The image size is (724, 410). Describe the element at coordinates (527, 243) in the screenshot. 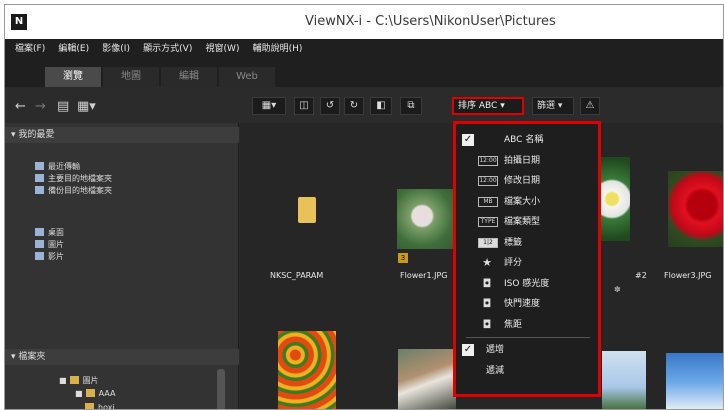

I see `sort-option-label: 1|2 標籤` at that location.